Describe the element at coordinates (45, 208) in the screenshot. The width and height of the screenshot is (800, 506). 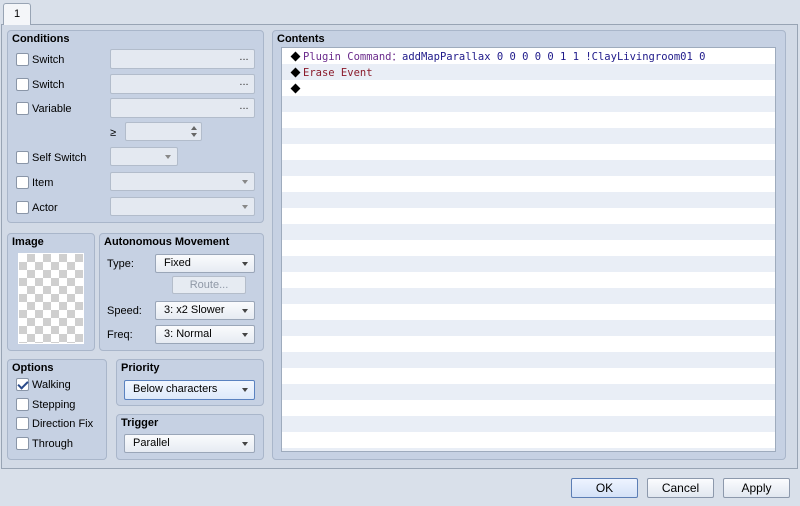
I see `actor-label: Actor` at that location.